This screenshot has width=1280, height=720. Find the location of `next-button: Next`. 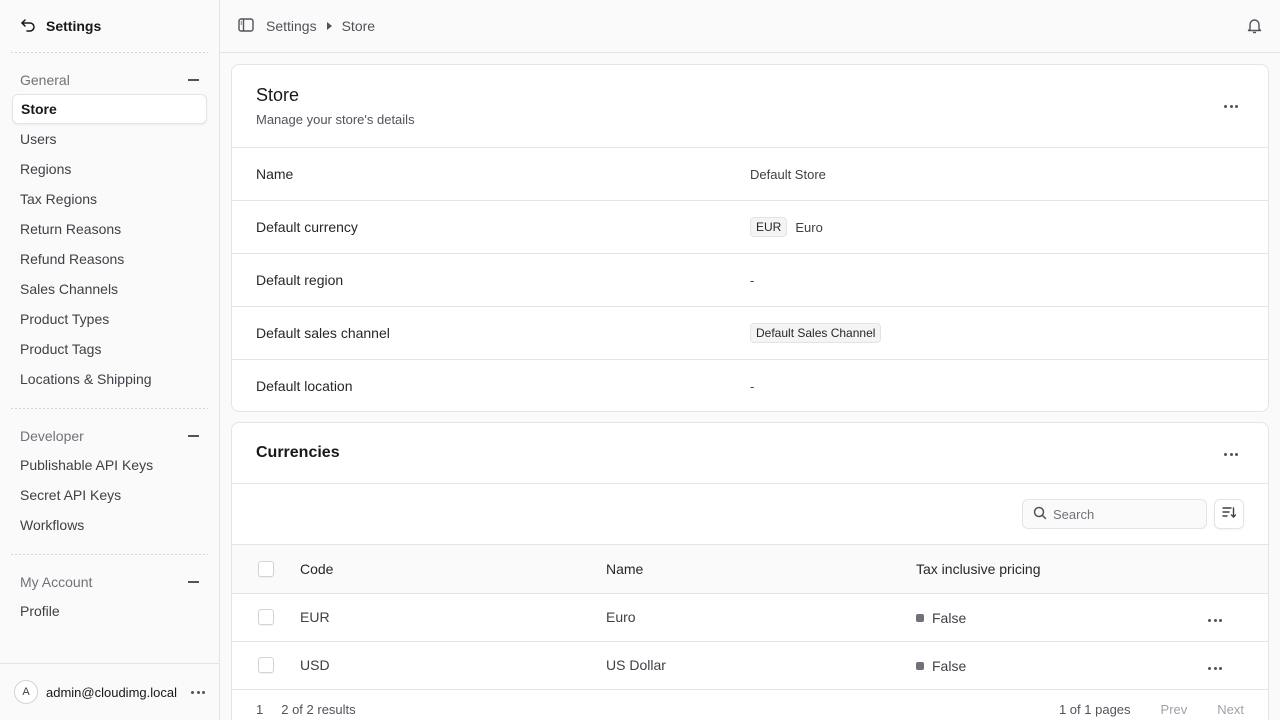

next-button: Next is located at coordinates (1230, 709).